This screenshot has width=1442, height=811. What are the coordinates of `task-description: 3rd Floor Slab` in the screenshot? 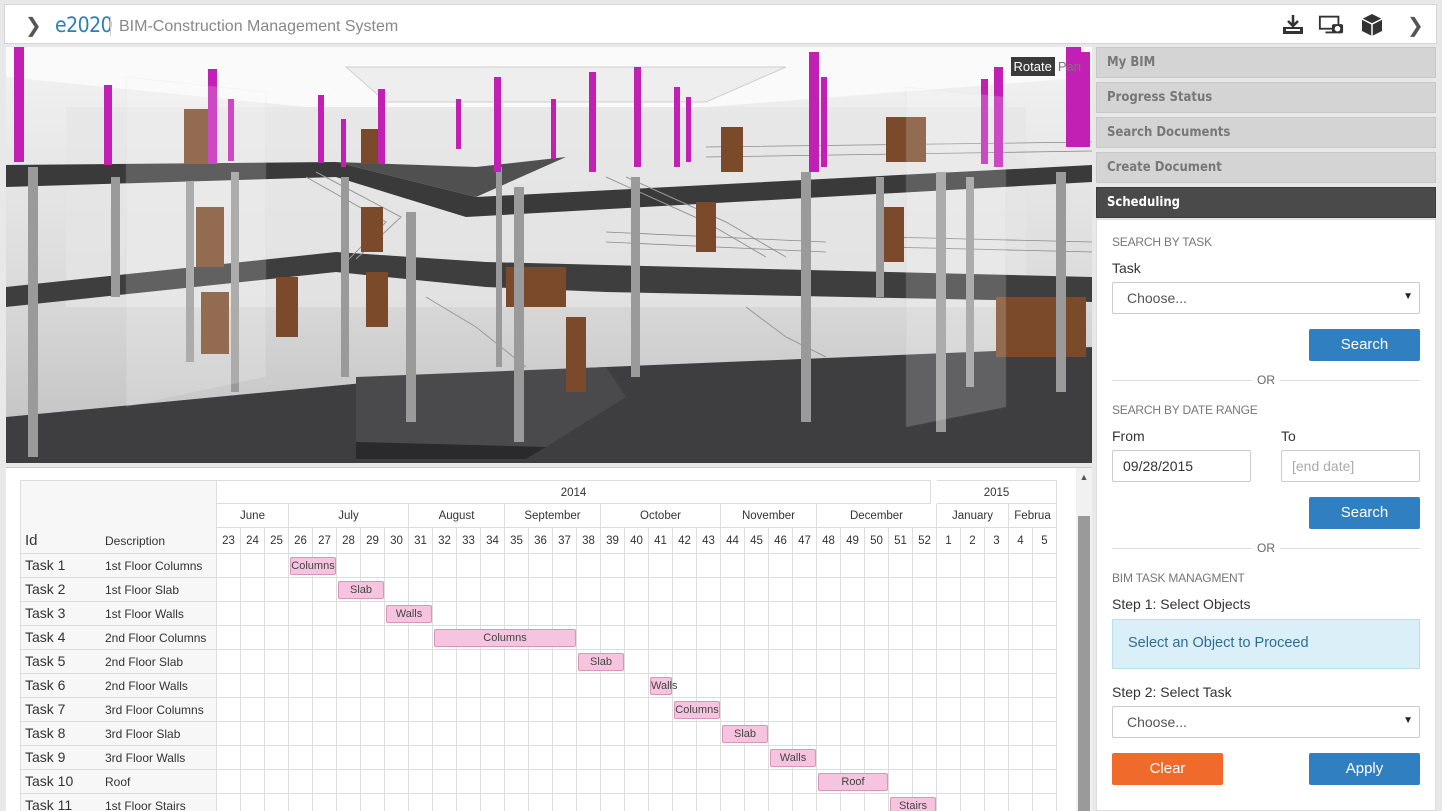 It's located at (143, 734).